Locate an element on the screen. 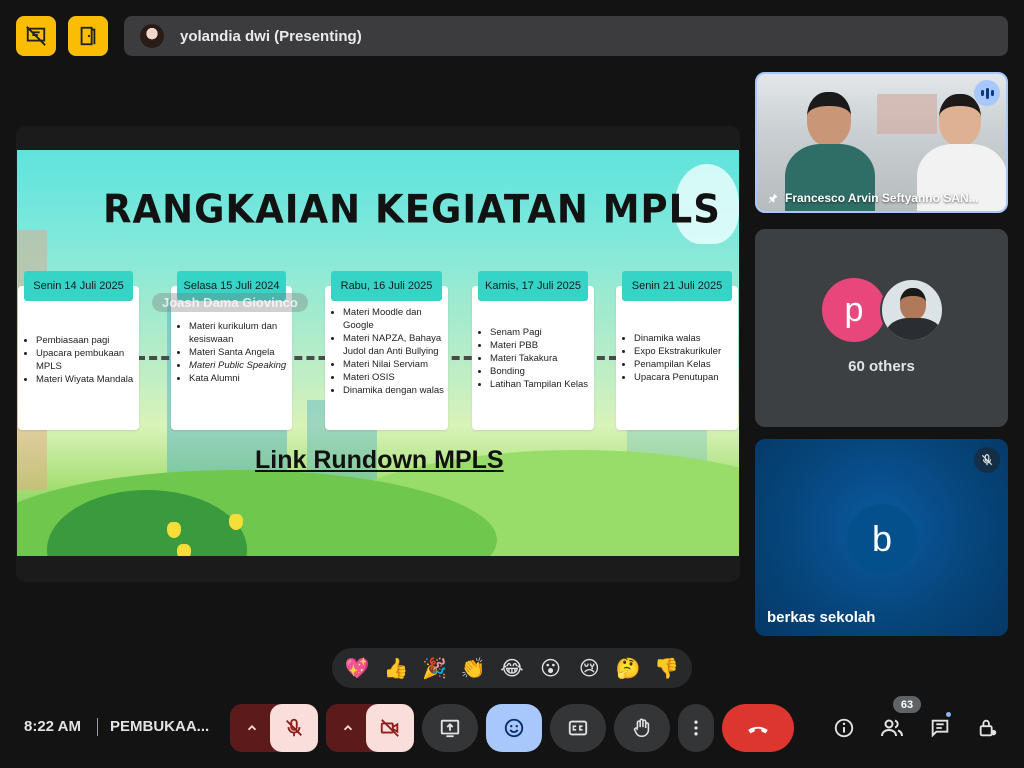 Image resolution: width=1024 pixels, height=768 pixels. figure-head is located at coordinates (960, 120).